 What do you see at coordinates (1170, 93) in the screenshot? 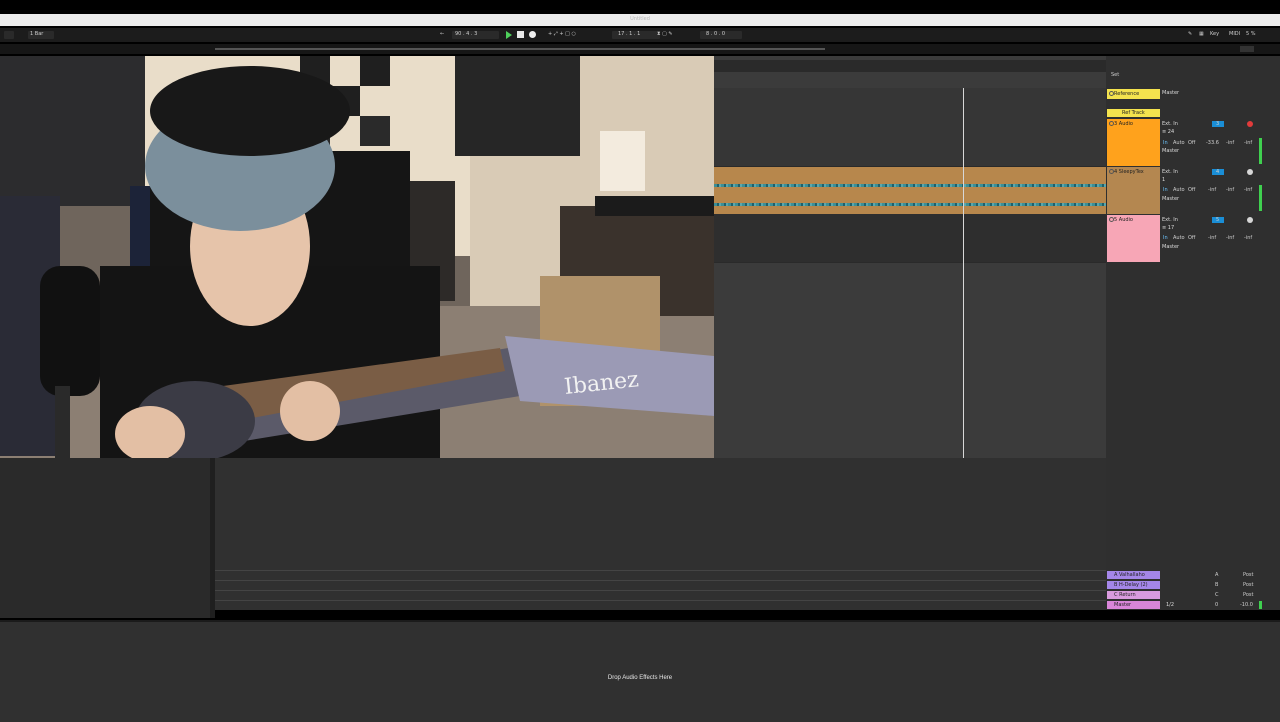
I see `reference-output-select: Master` at bounding box center [1170, 93].